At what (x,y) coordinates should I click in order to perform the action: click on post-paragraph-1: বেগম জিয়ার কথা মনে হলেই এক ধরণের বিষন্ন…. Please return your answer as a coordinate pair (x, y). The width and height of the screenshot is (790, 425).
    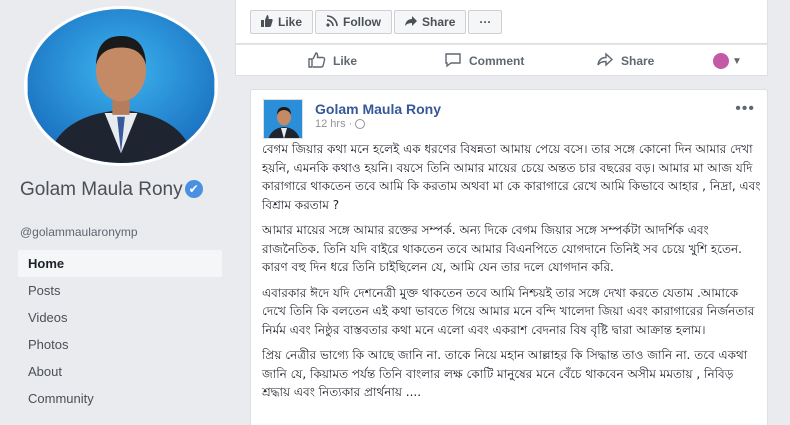
    Looking at the image, I should click on (511, 177).